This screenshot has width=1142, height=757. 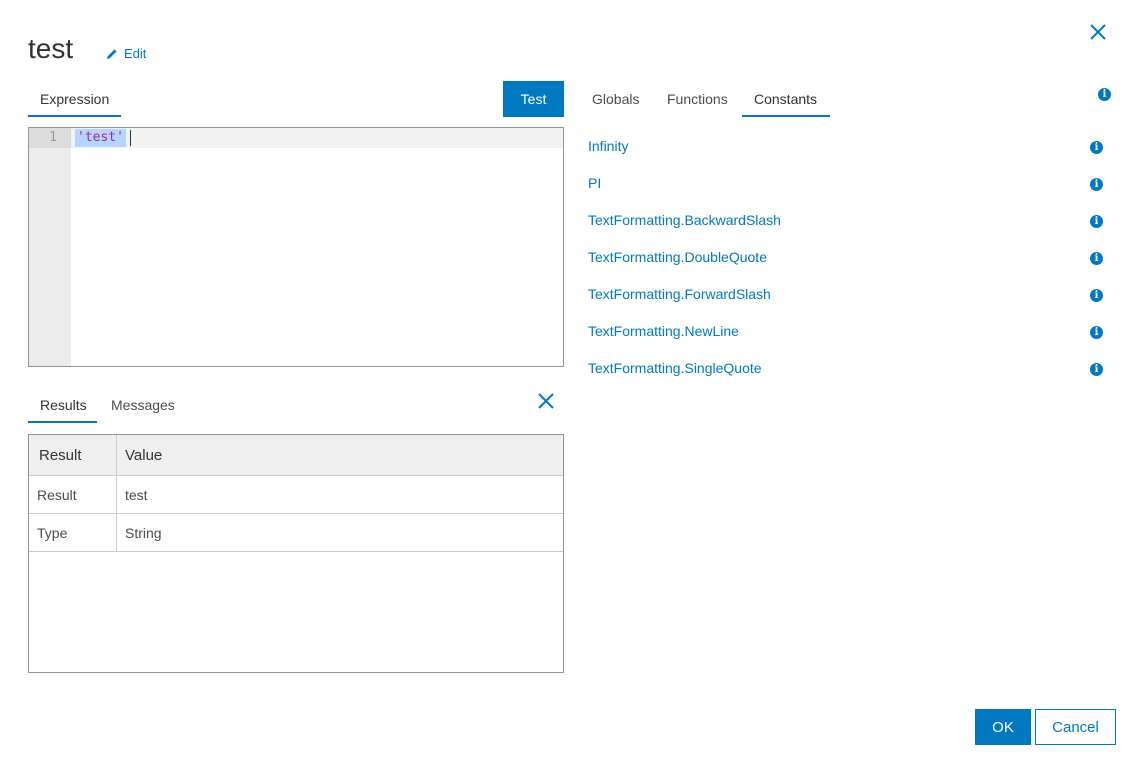 I want to click on constant-item: TextFormatting.DoubleQuote, so click(x=677, y=257).